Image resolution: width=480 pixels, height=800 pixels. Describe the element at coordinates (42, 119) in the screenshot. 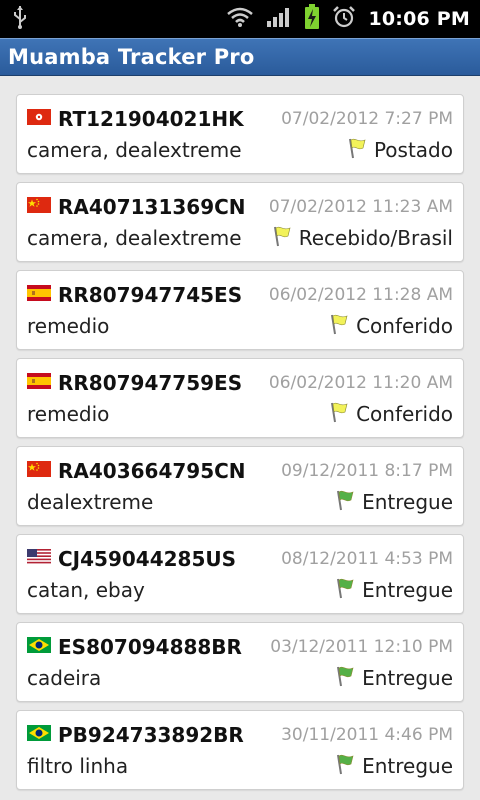

I see `flag-hk-icon` at that location.